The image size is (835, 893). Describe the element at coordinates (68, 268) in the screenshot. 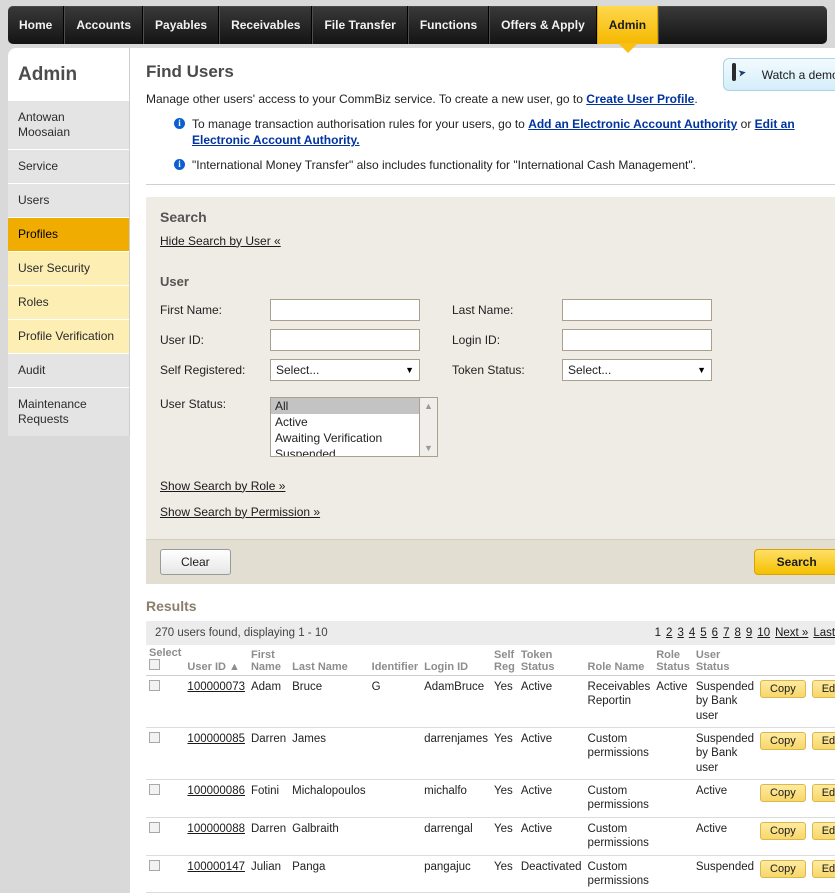

I see `sidebar-item-user-security: User Security` at that location.